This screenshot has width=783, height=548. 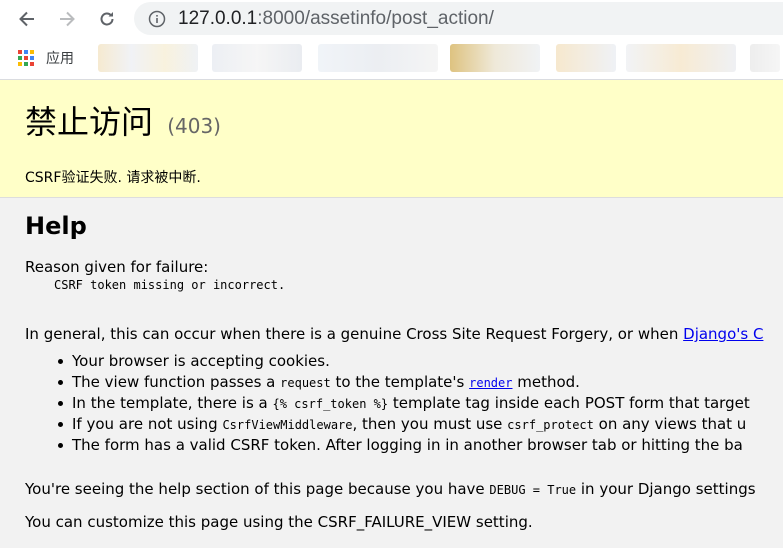 I want to click on page-title: 禁止访问 (403), so click(x=123, y=120).